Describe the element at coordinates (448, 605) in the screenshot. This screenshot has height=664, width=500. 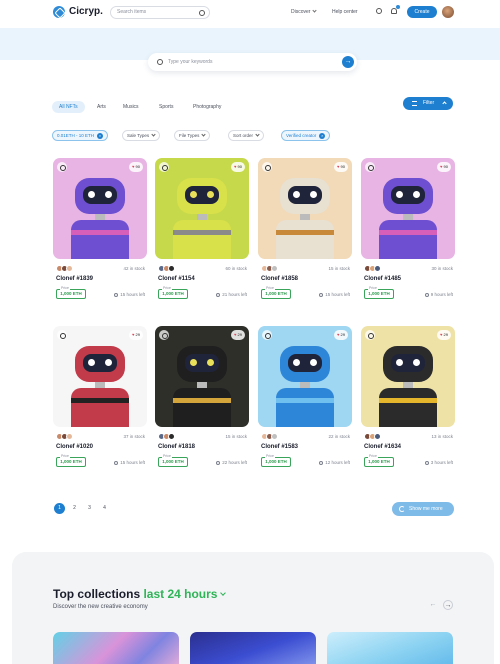
I see `next-arrow-icon: →` at that location.